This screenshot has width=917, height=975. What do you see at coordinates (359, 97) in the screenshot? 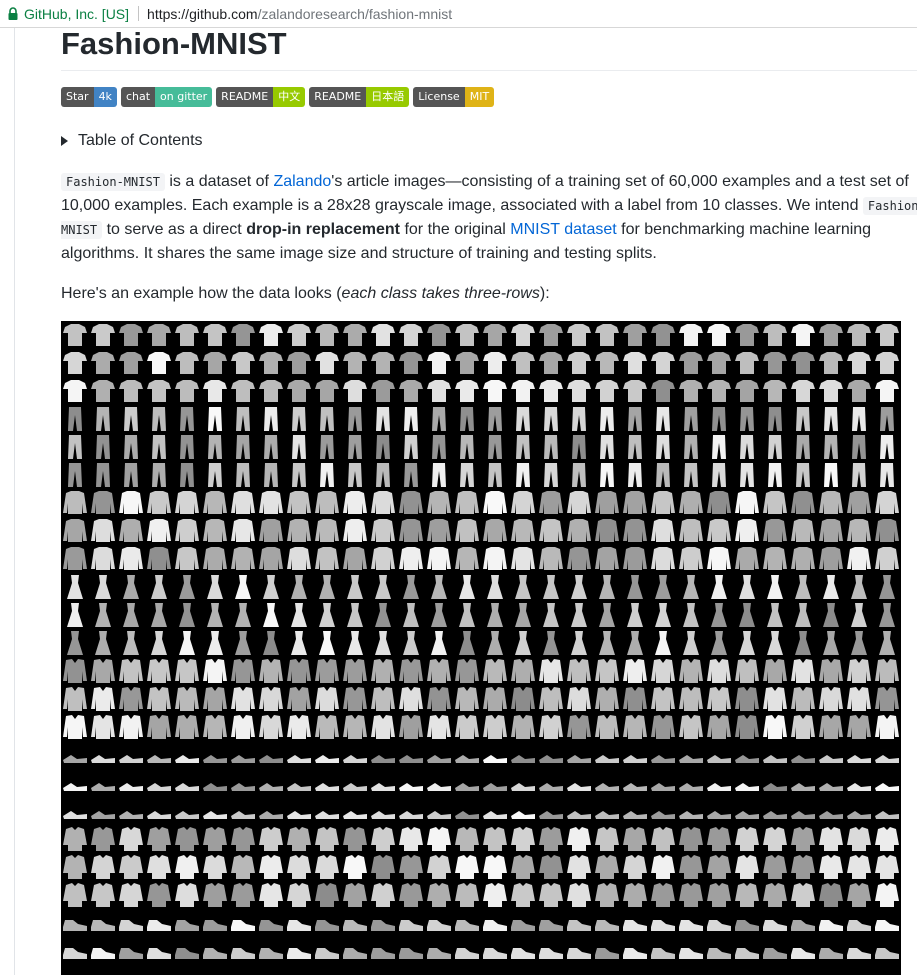
I see `badge-readme-ja: README 日本語` at bounding box center [359, 97].